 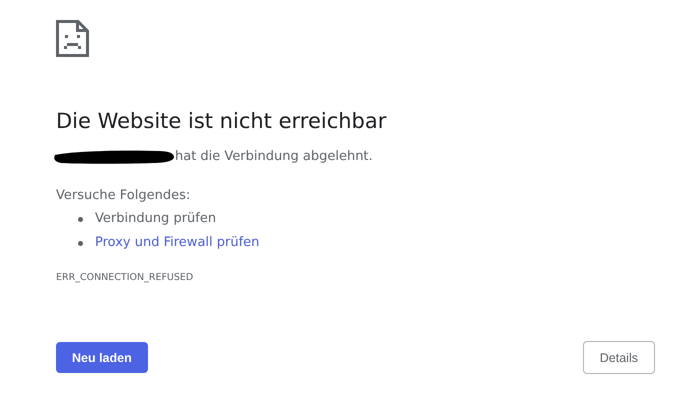 I want to click on suggestion-link: Proxy und Firewall prüfen, so click(x=177, y=243).